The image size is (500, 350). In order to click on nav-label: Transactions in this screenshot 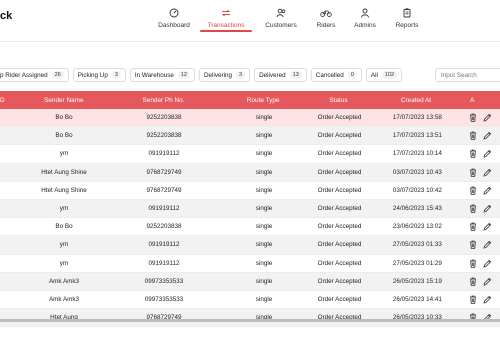, I will do `click(226, 25)`.